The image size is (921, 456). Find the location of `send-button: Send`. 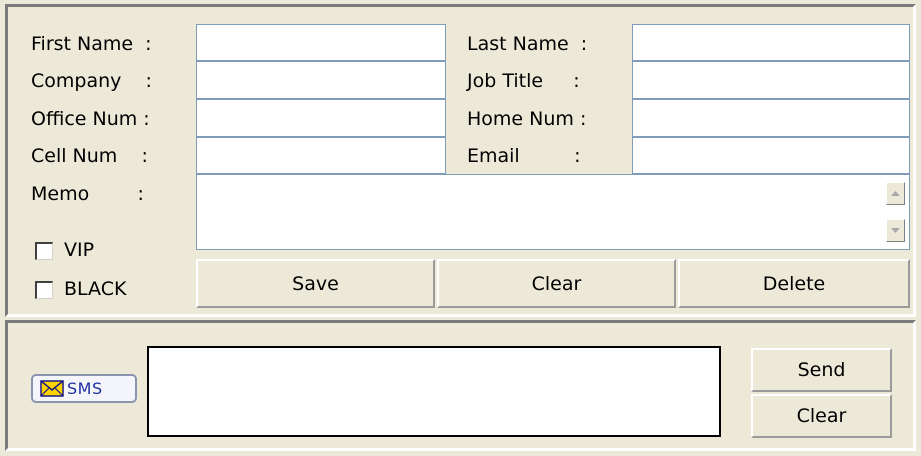

send-button: Send is located at coordinates (821, 370).